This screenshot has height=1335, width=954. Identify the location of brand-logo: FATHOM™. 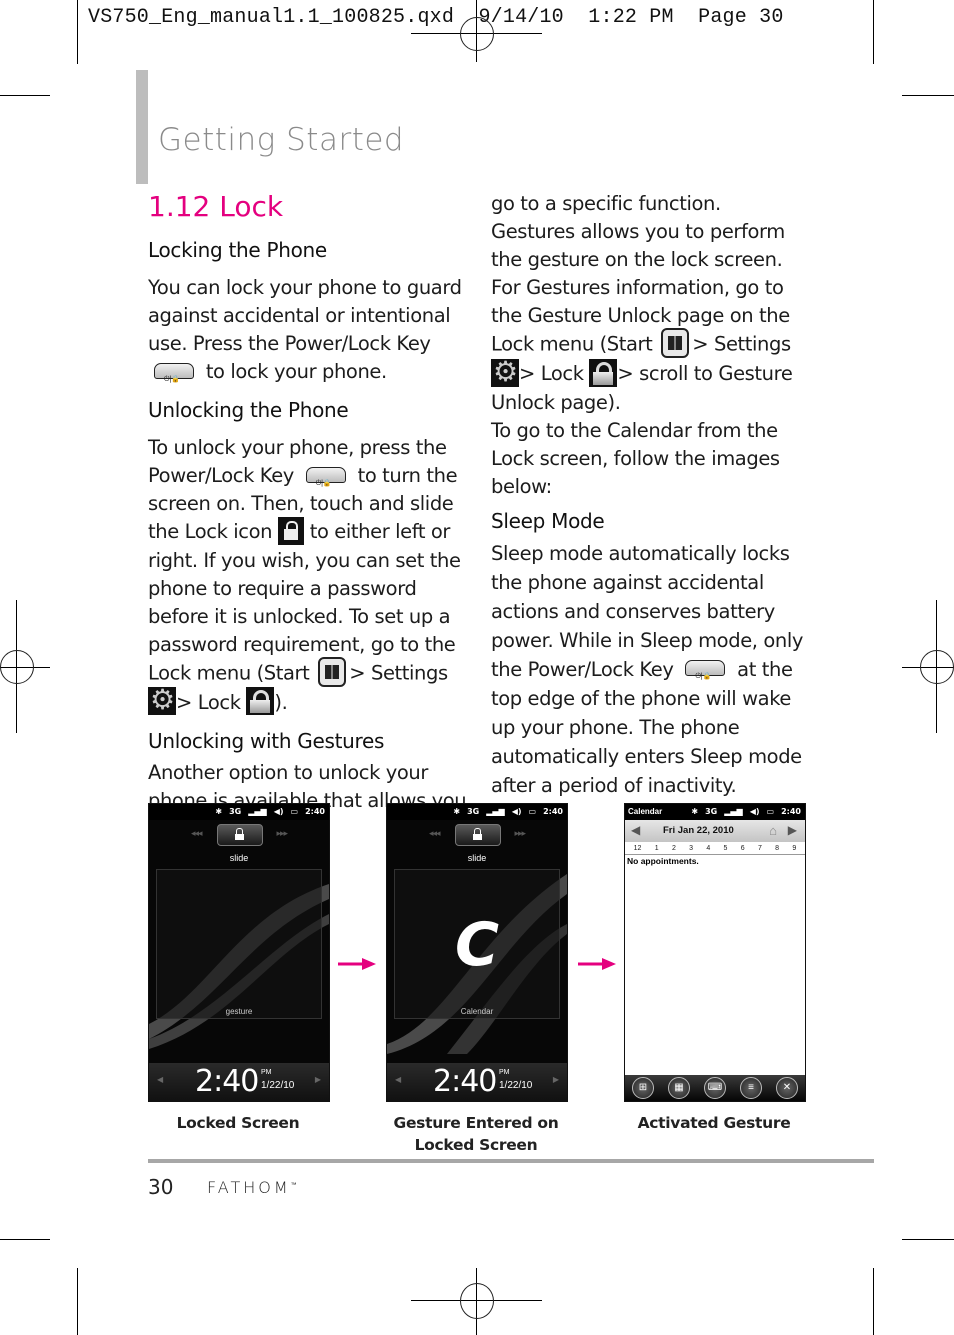
(252, 1187).